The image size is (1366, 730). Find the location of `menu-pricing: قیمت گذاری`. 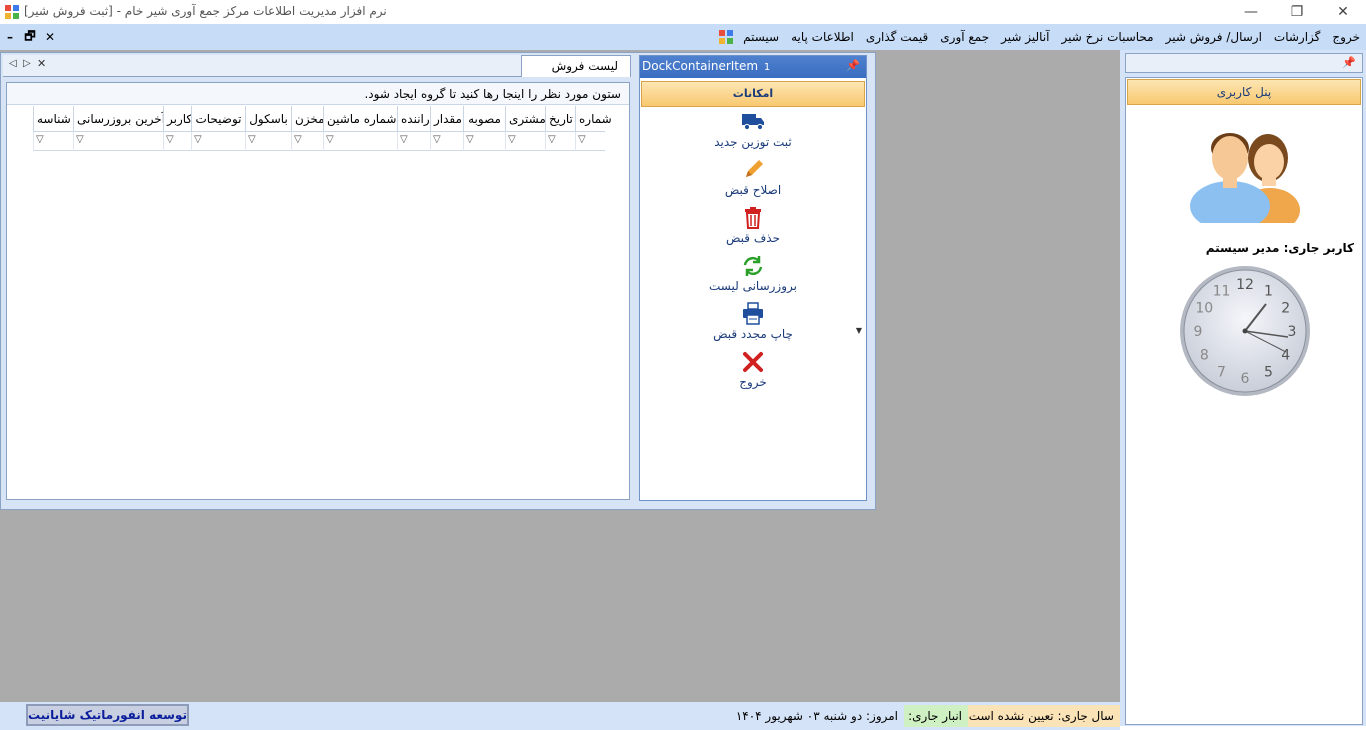

menu-pricing: قیمت گذاری is located at coordinates (897, 37).